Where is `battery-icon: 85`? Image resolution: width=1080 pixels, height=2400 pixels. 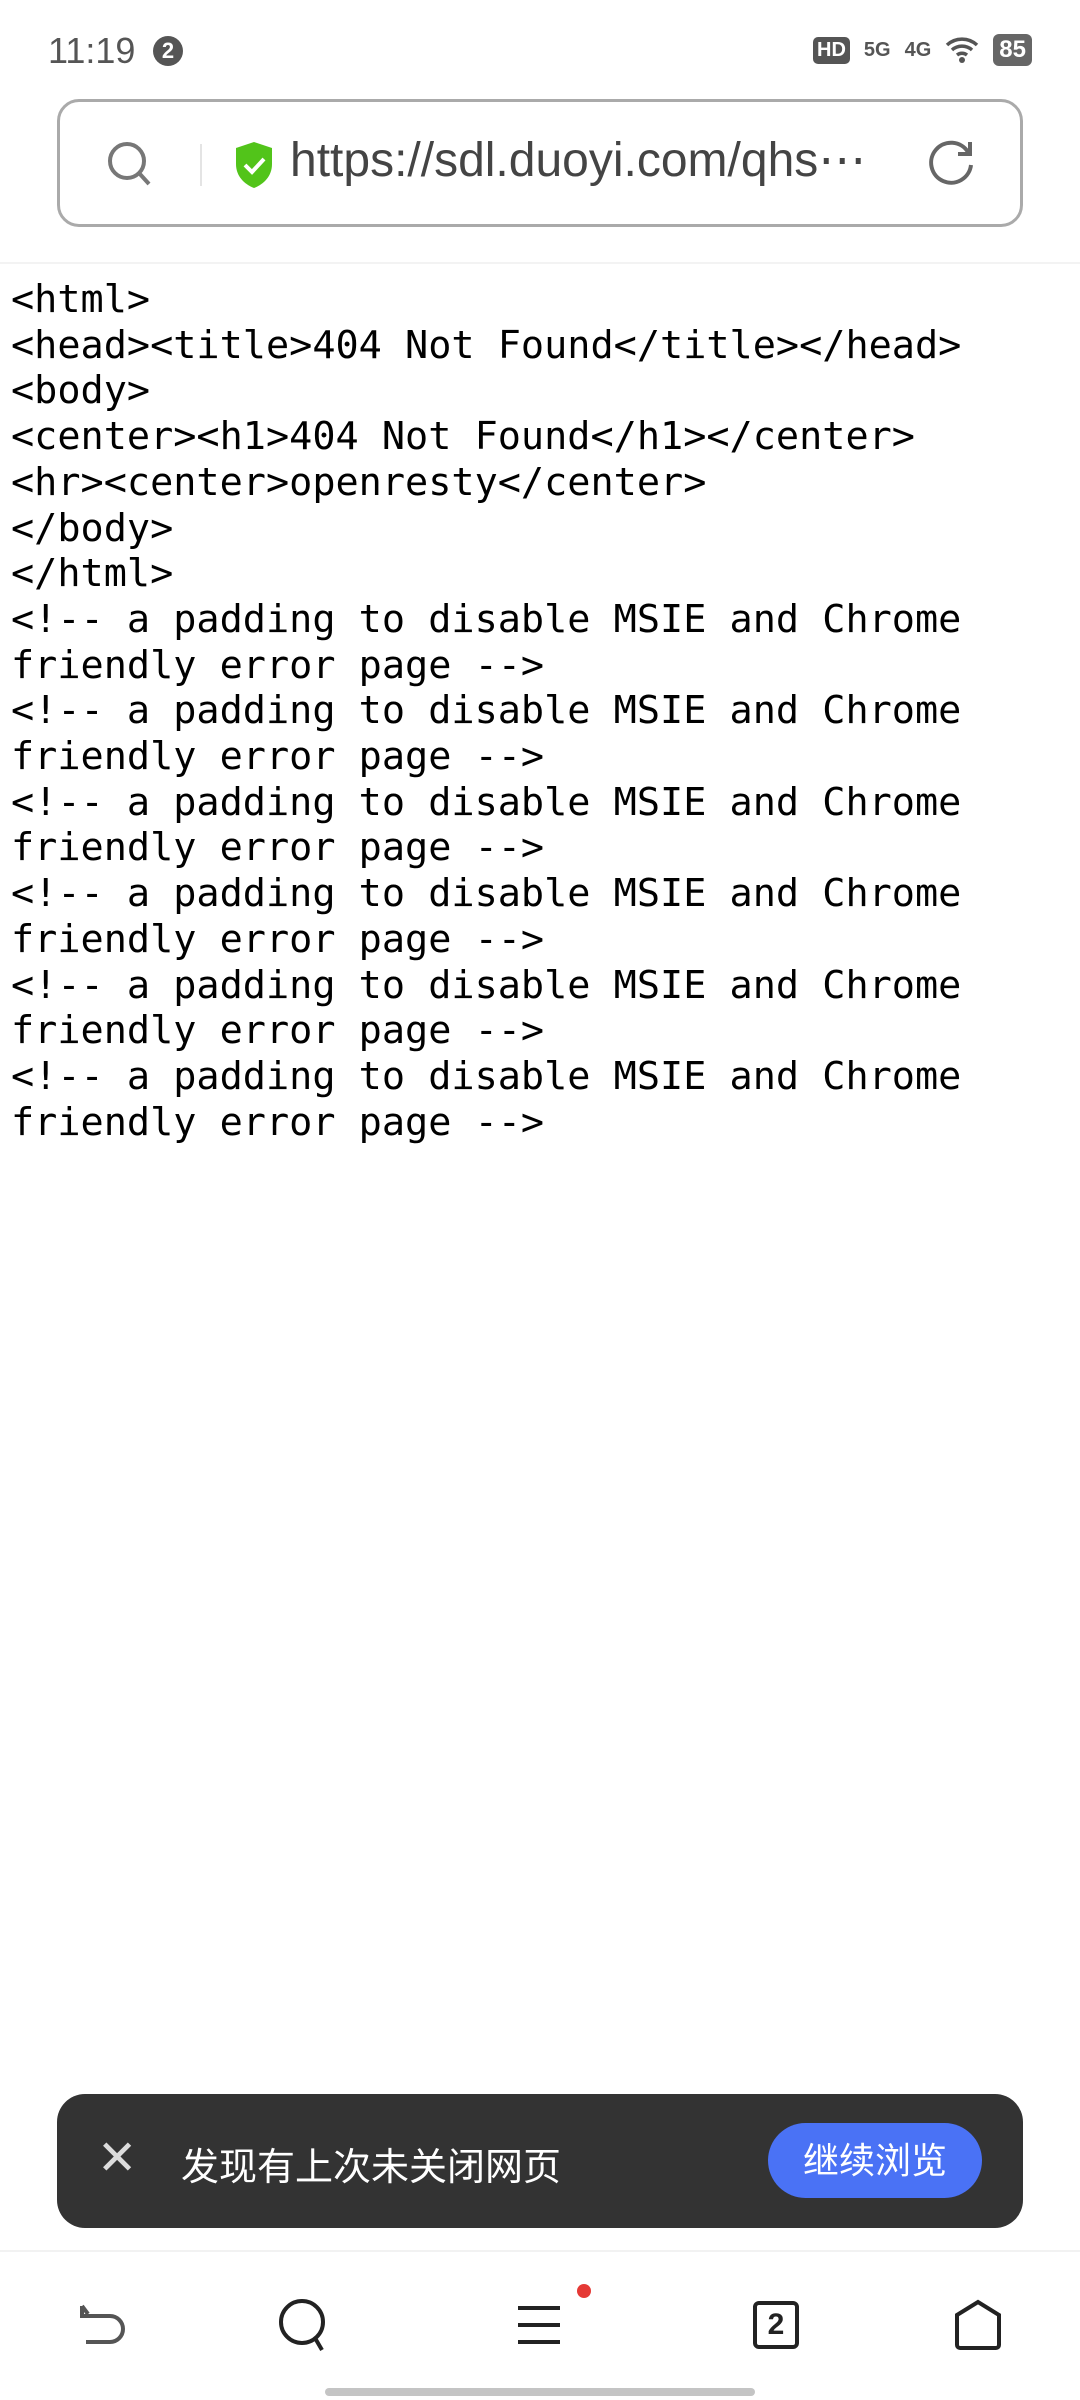 battery-icon: 85 is located at coordinates (1012, 50).